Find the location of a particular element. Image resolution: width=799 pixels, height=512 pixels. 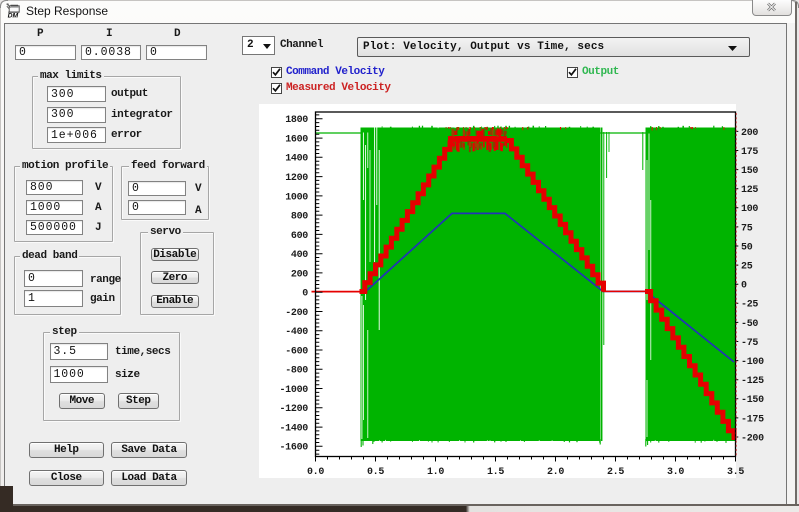

svg-text: DM is located at coordinates (13, 15).